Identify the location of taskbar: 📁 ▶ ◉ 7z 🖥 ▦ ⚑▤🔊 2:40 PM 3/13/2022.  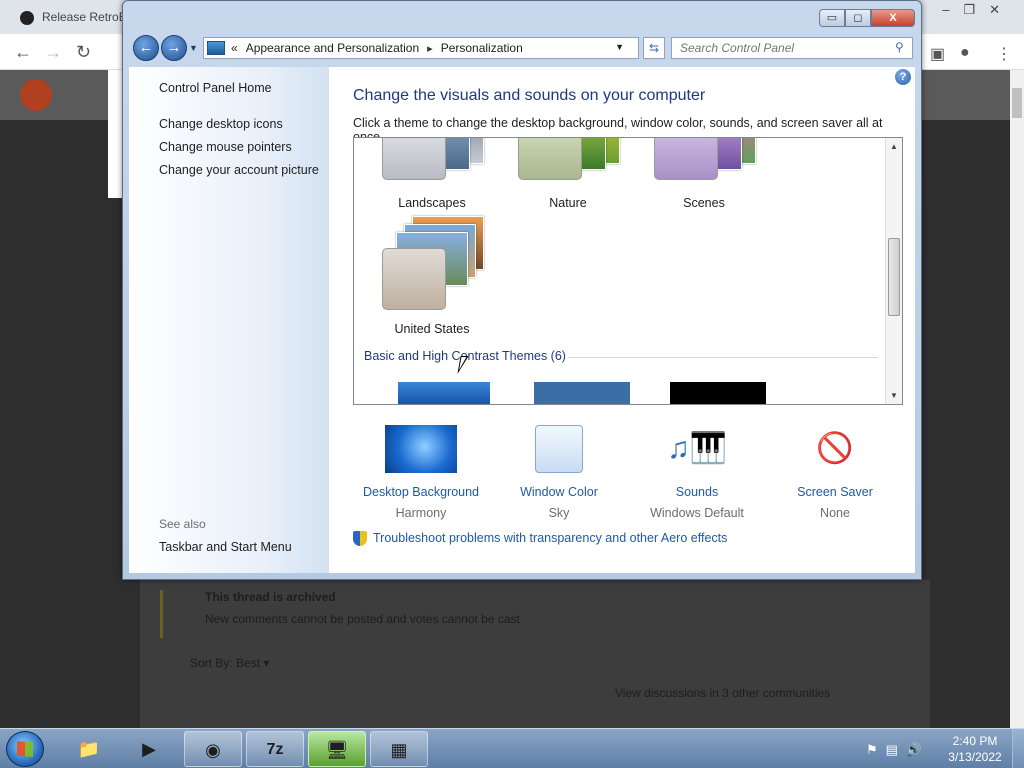
(512, 748).